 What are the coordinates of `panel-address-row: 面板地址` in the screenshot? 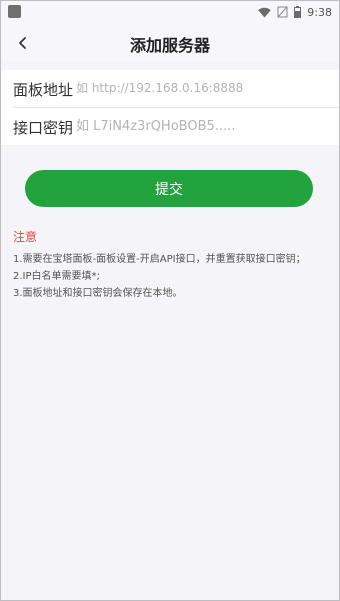 It's located at (170, 89).